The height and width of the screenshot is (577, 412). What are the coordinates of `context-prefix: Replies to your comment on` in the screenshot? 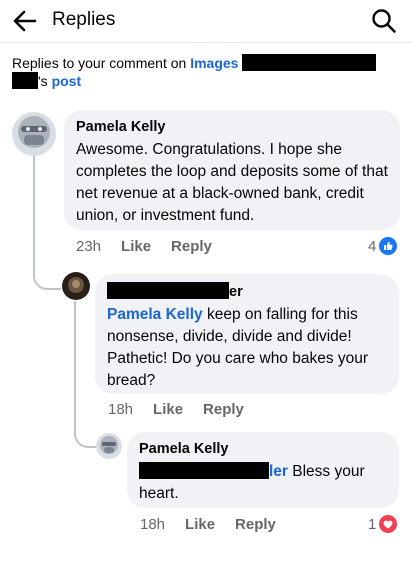 It's located at (101, 63).